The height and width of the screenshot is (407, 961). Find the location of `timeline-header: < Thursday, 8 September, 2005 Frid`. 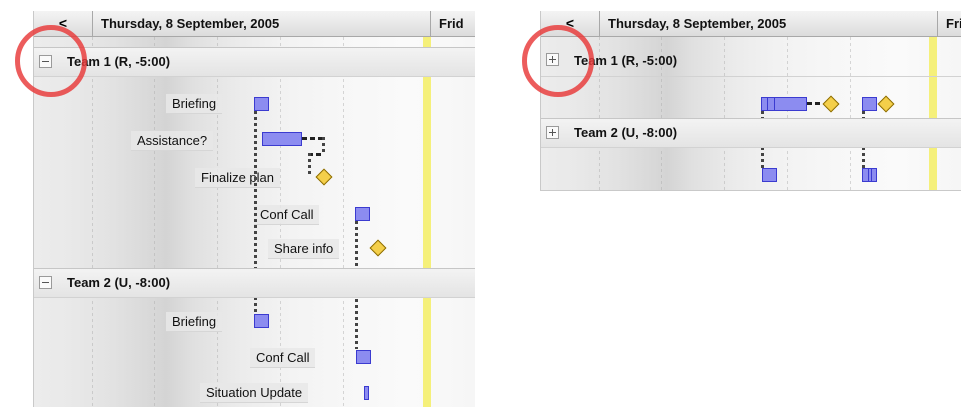

timeline-header: < Thursday, 8 September, 2005 Frid is located at coordinates (254, 24).